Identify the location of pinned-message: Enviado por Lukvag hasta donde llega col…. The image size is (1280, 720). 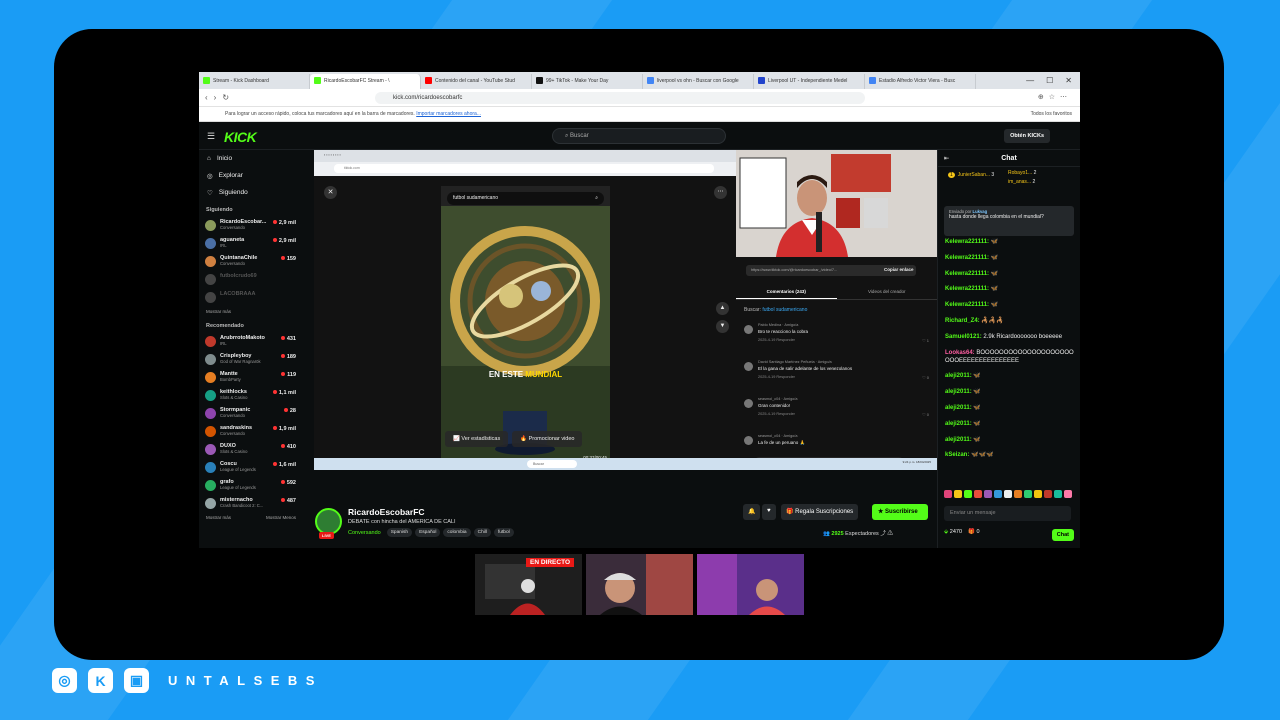
(1009, 221).